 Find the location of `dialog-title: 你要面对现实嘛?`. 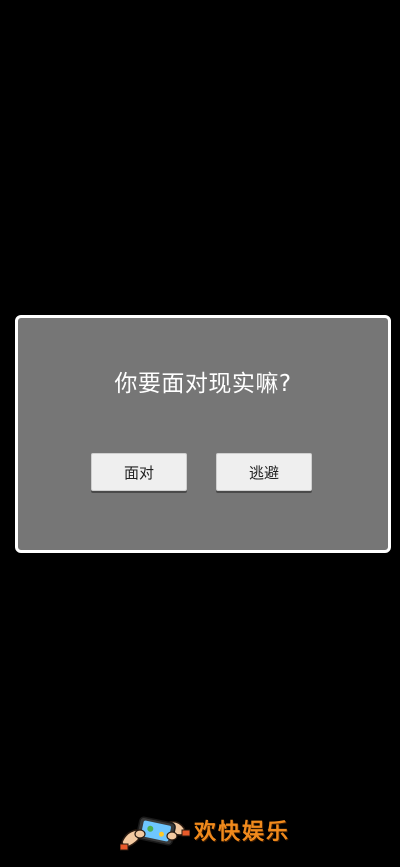

dialog-title: 你要面对现实嘛? is located at coordinates (203, 384).